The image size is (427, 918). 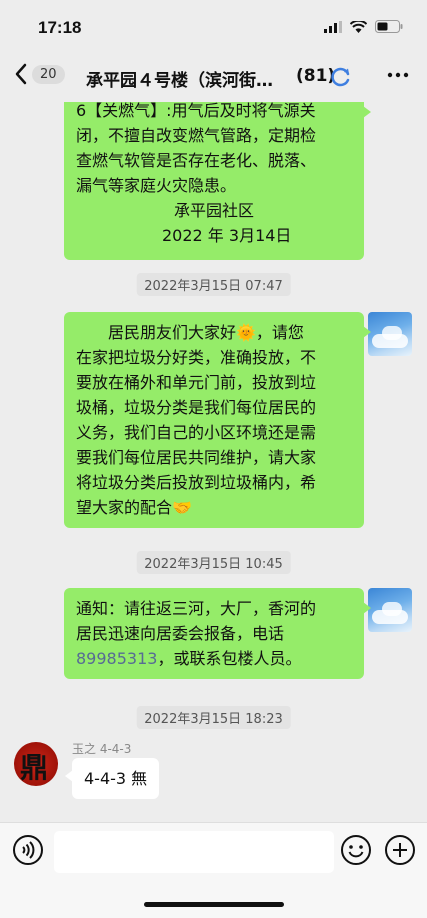 What do you see at coordinates (196, 432) in the screenshot?
I see `message-line: 义务，我们自己的小区环境还是需` at bounding box center [196, 432].